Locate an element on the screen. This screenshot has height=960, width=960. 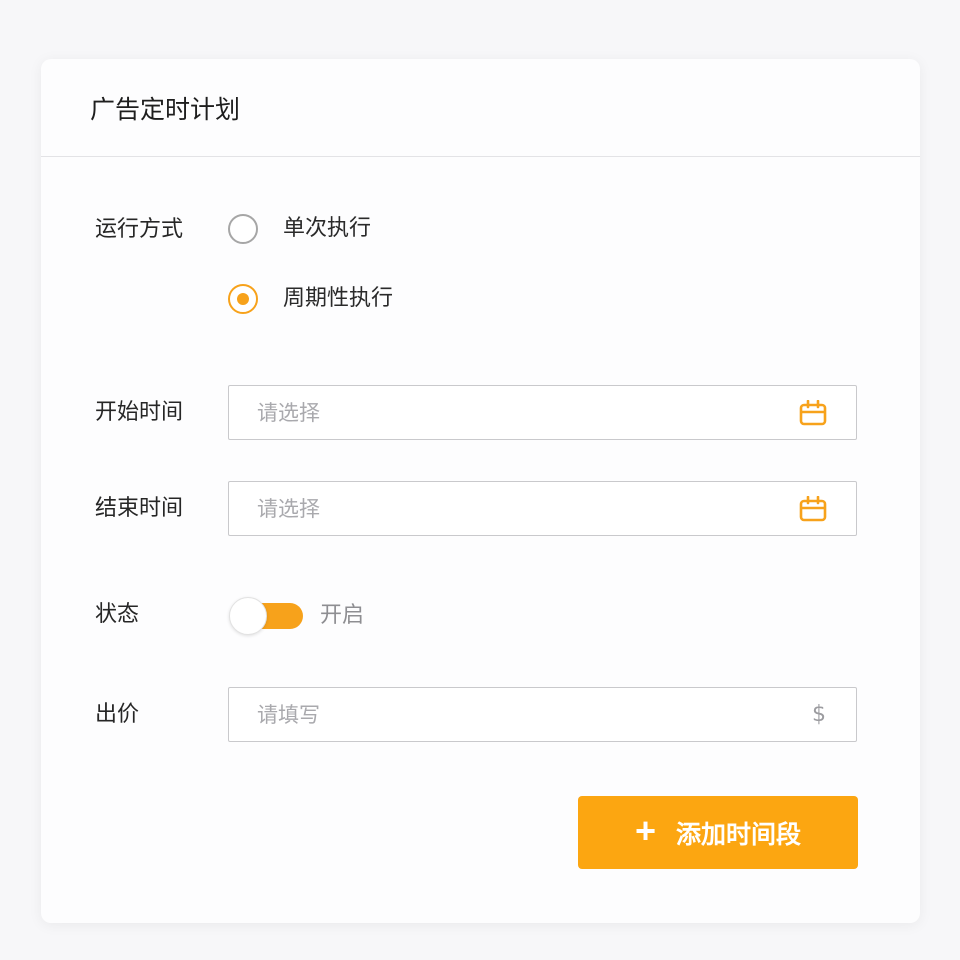
end-time-input is located at coordinates (542, 508).